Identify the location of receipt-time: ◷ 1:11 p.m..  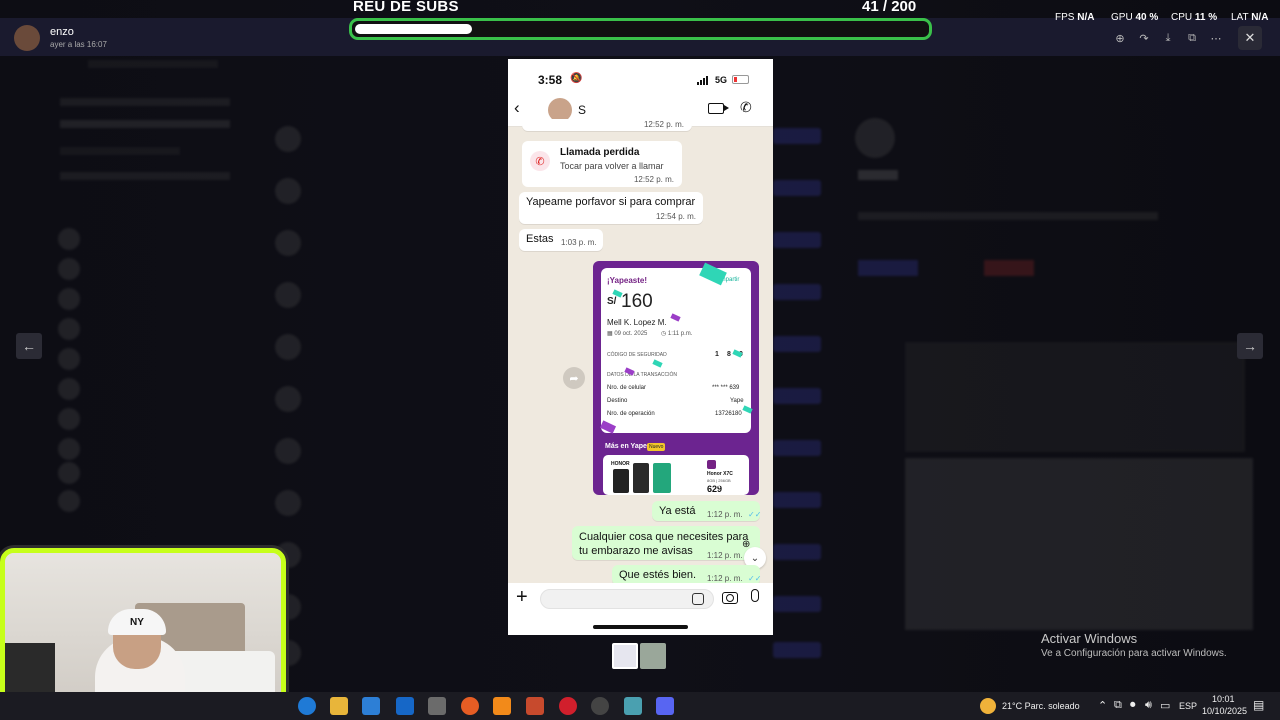
(677, 334).